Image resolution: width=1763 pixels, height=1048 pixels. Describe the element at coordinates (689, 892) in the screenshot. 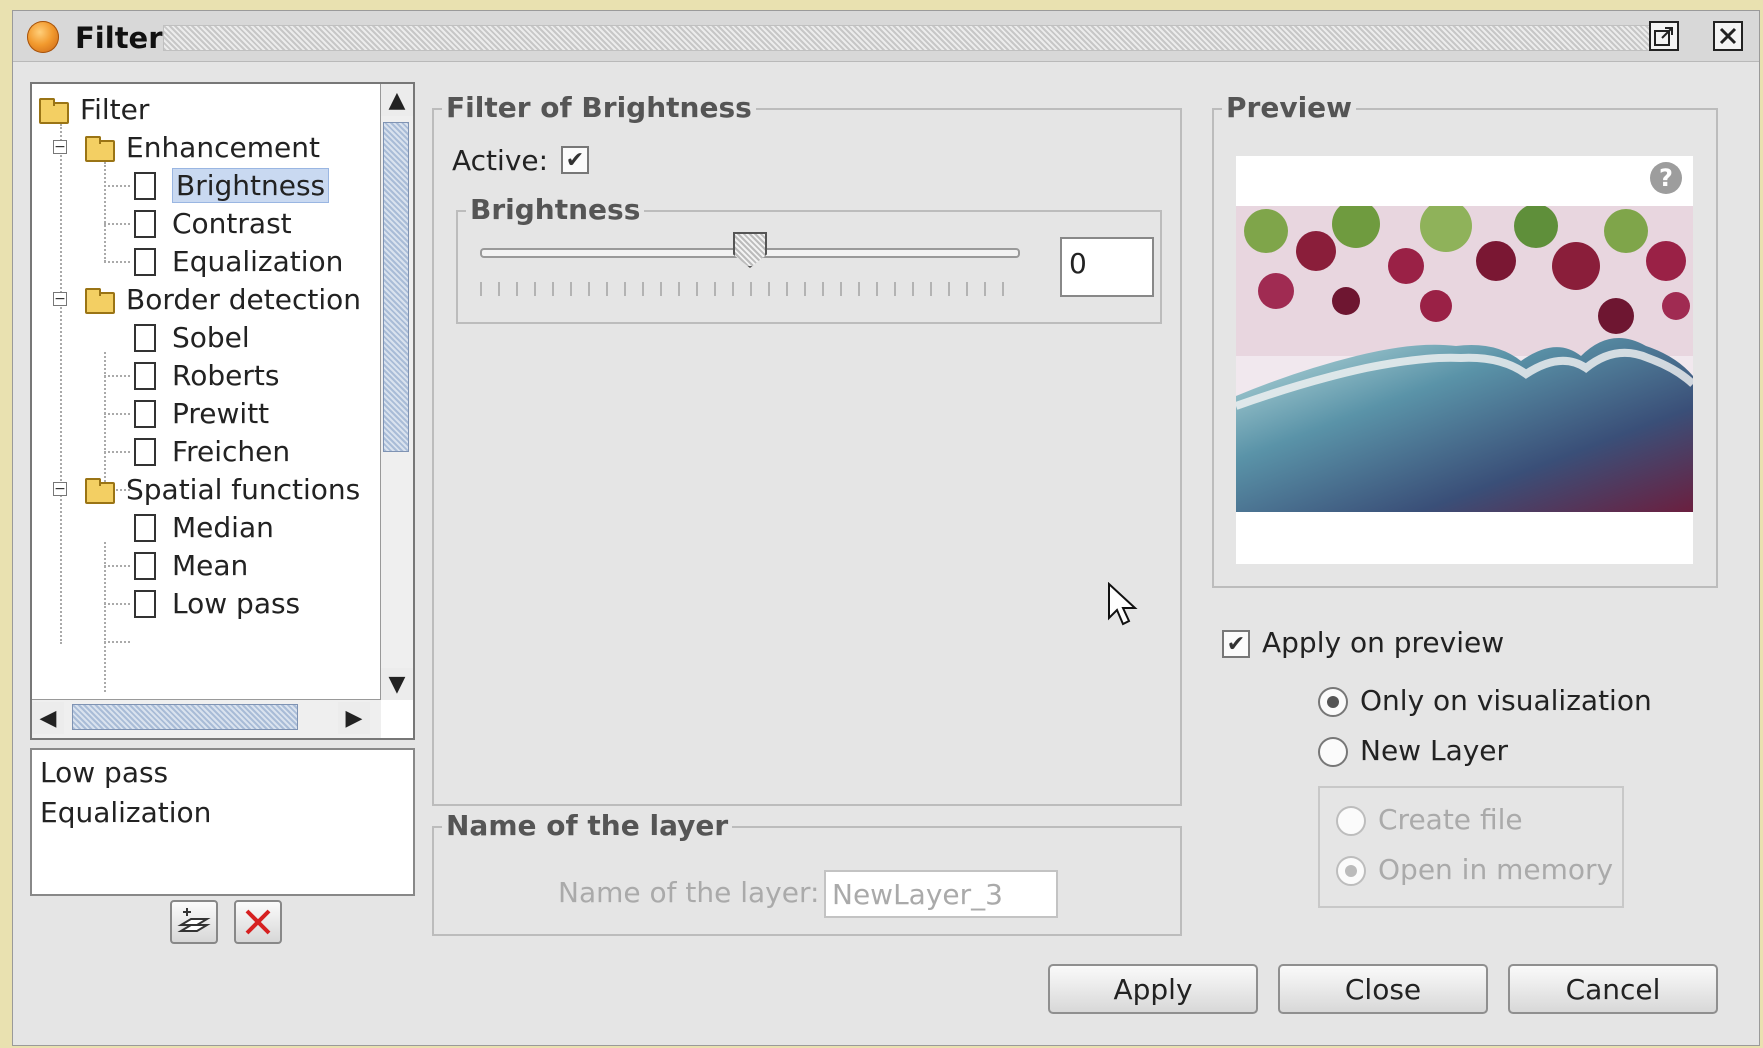

I see `layer-name-label: Name of the layer:` at that location.